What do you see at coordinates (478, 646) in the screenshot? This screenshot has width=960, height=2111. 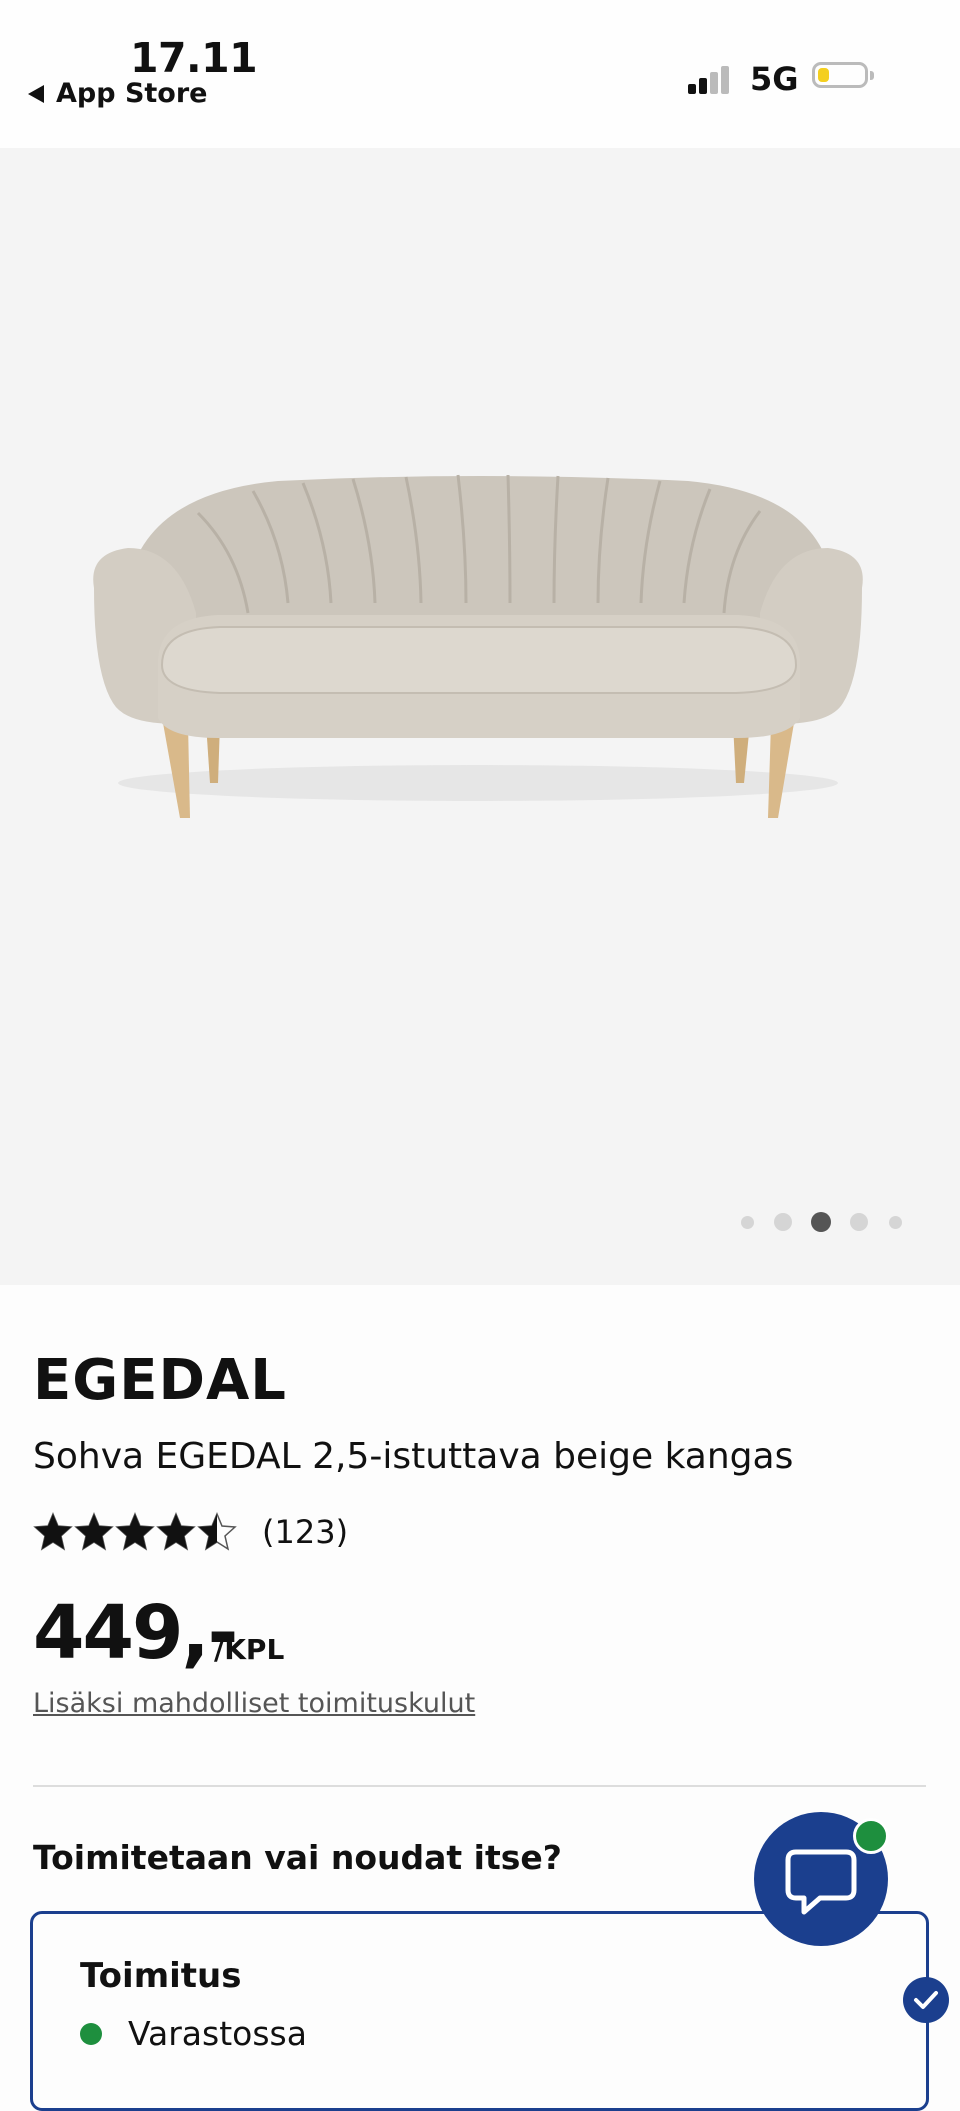 I see `sofa-image` at bounding box center [478, 646].